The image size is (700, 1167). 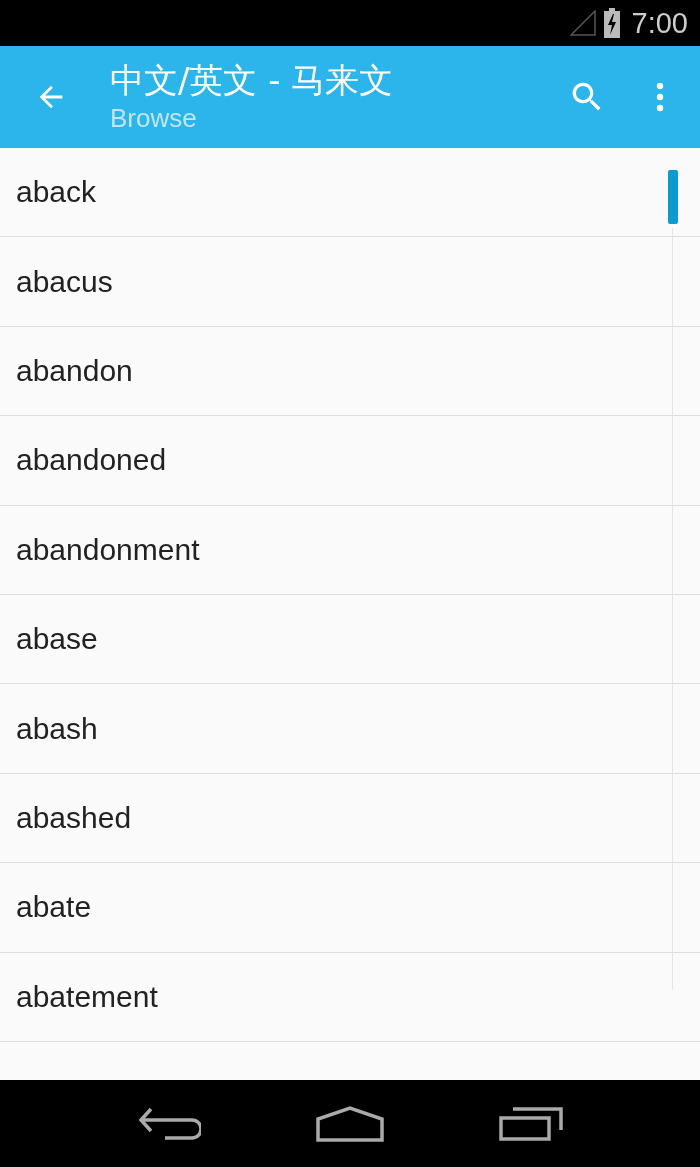 I want to click on recent-apps-nav-button, so click(x=530, y=1123).